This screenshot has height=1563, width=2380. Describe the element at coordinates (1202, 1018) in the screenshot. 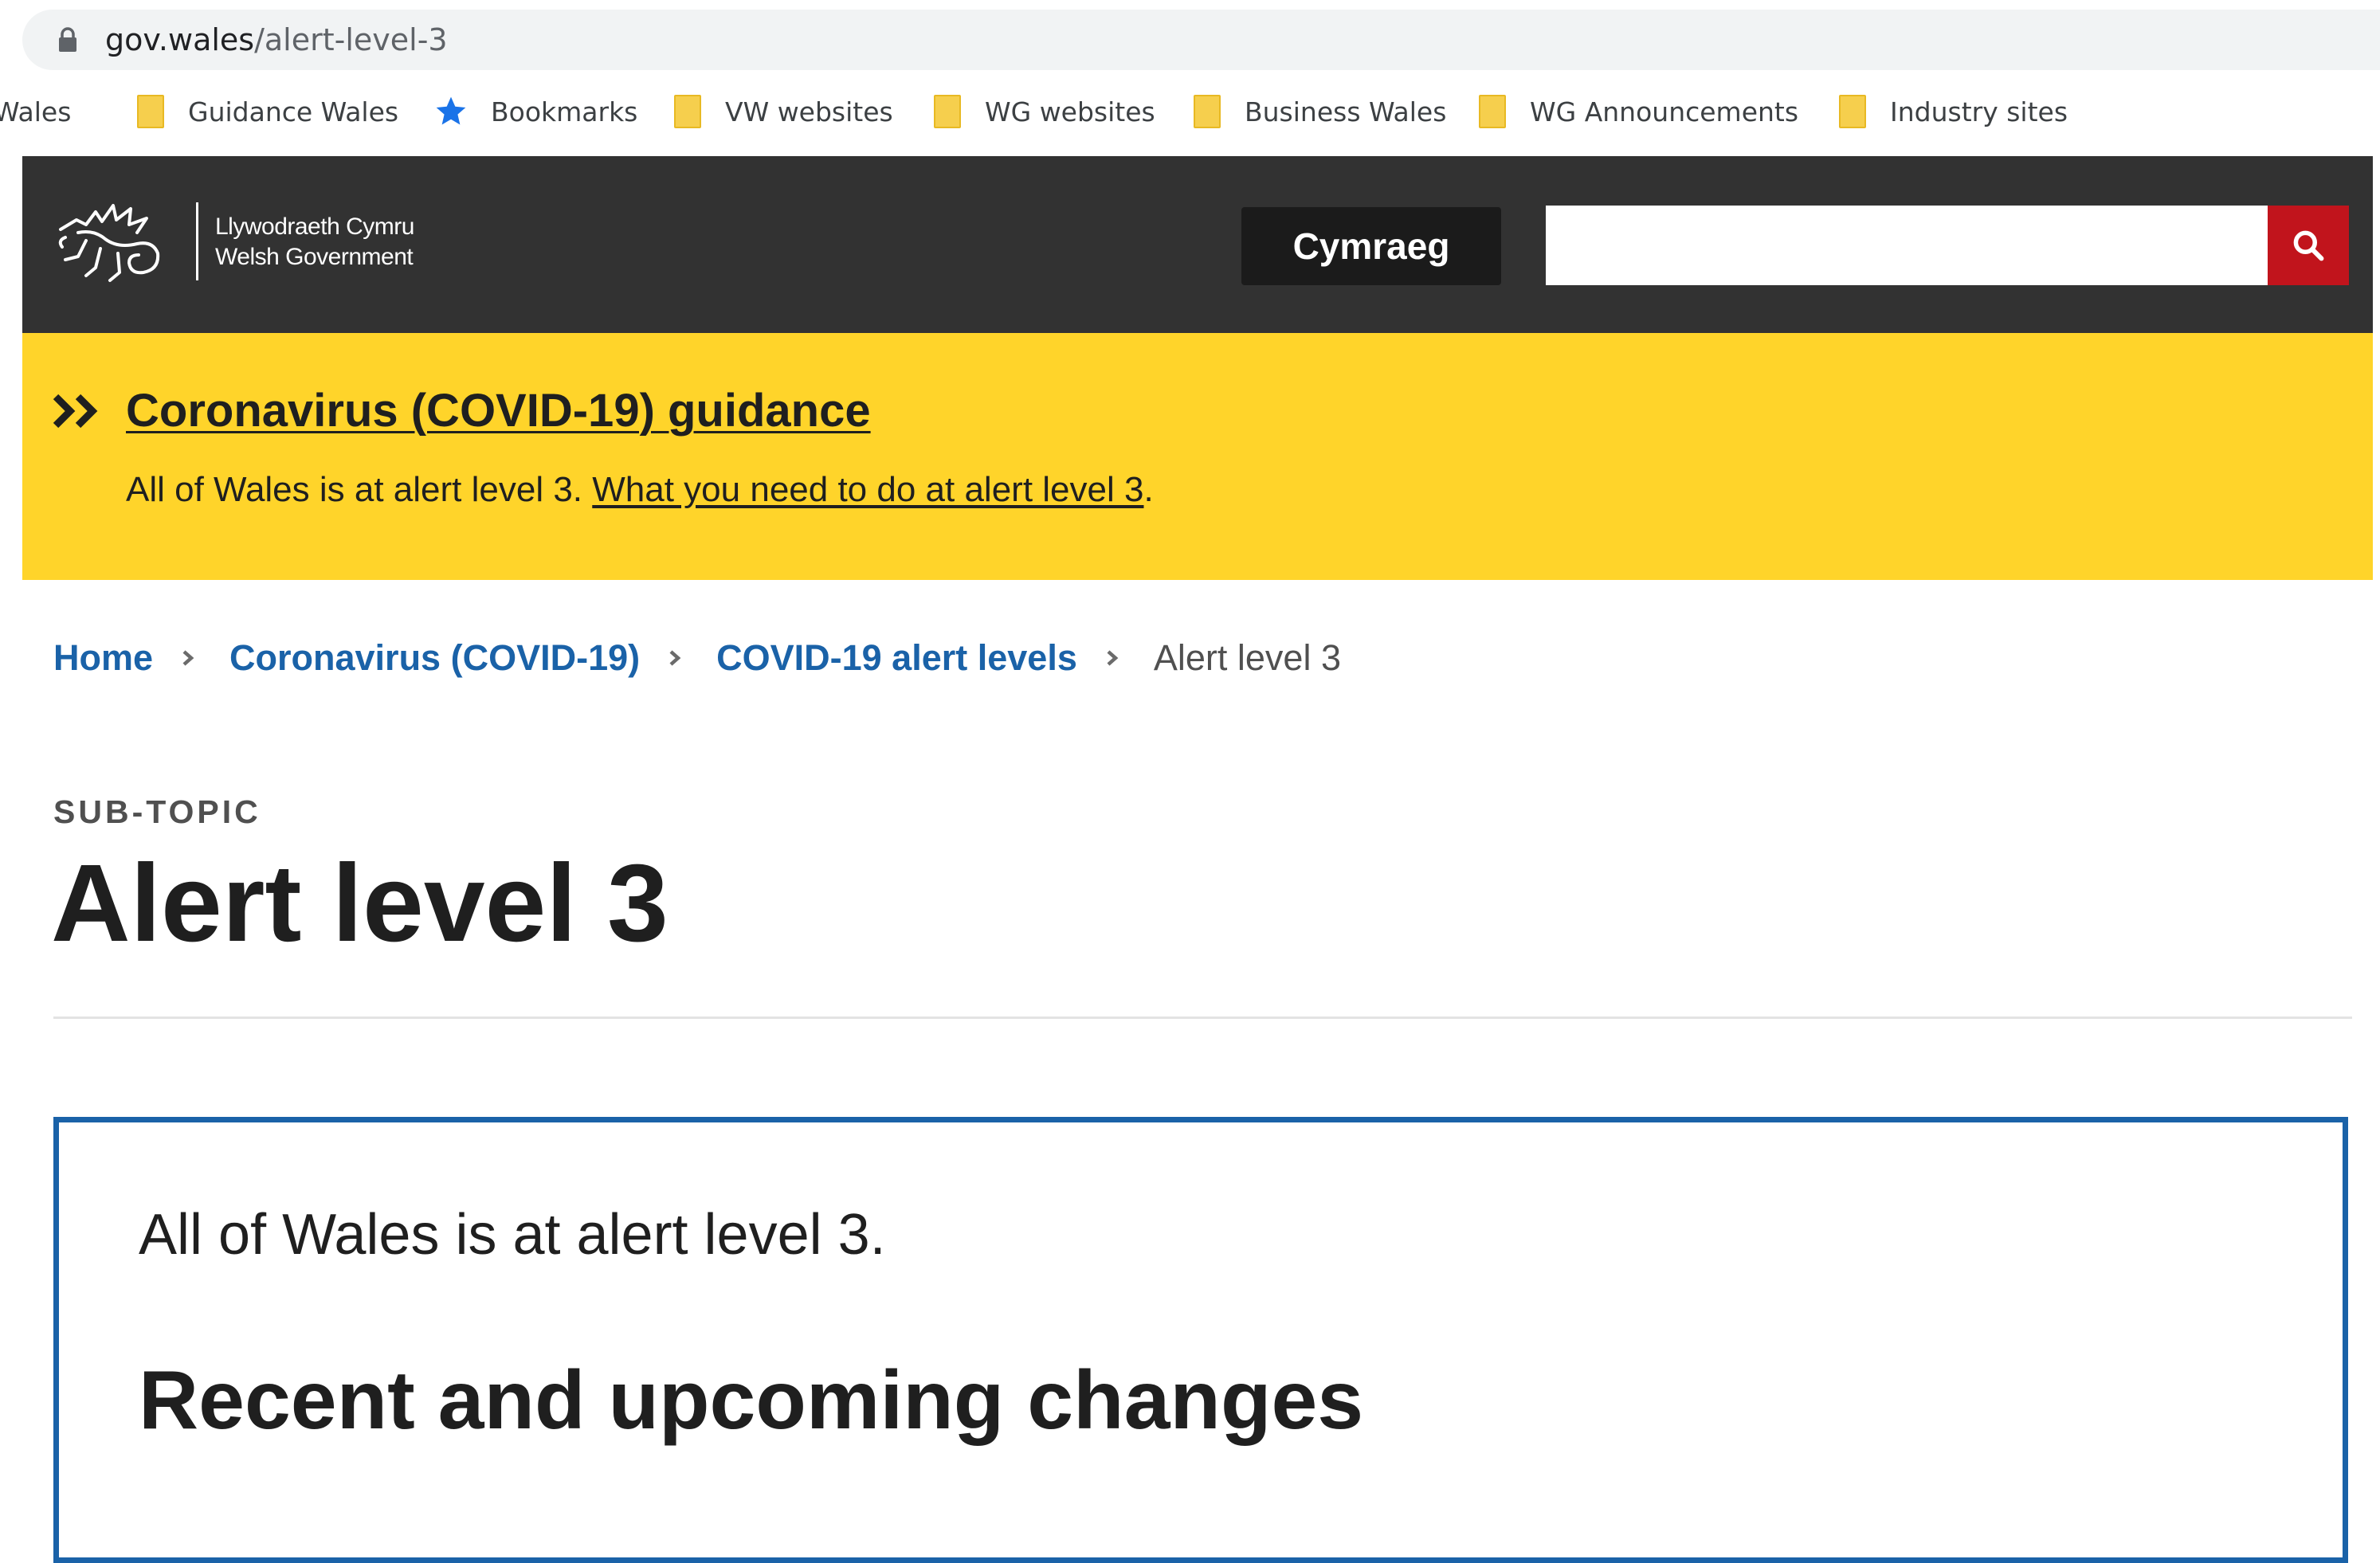

I see `title-divider` at that location.